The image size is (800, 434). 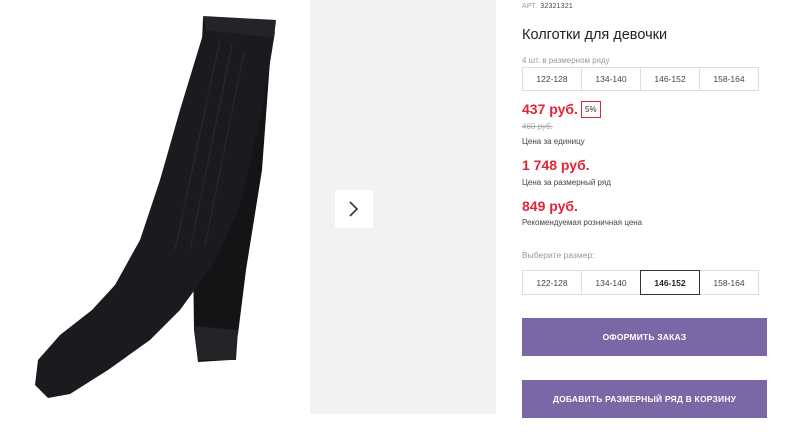 I want to click on size-option: 158-164, so click(x=729, y=282).